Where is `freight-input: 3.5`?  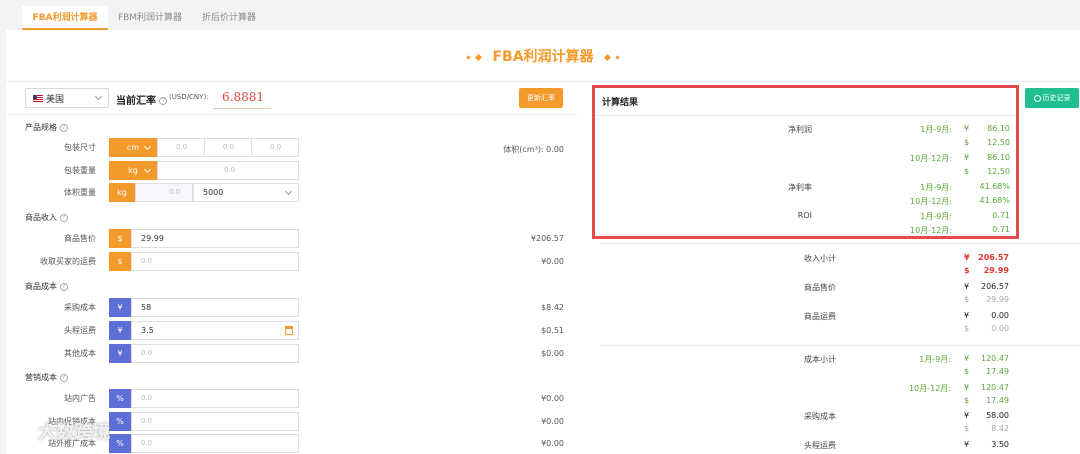 freight-input: 3.5 is located at coordinates (215, 330).